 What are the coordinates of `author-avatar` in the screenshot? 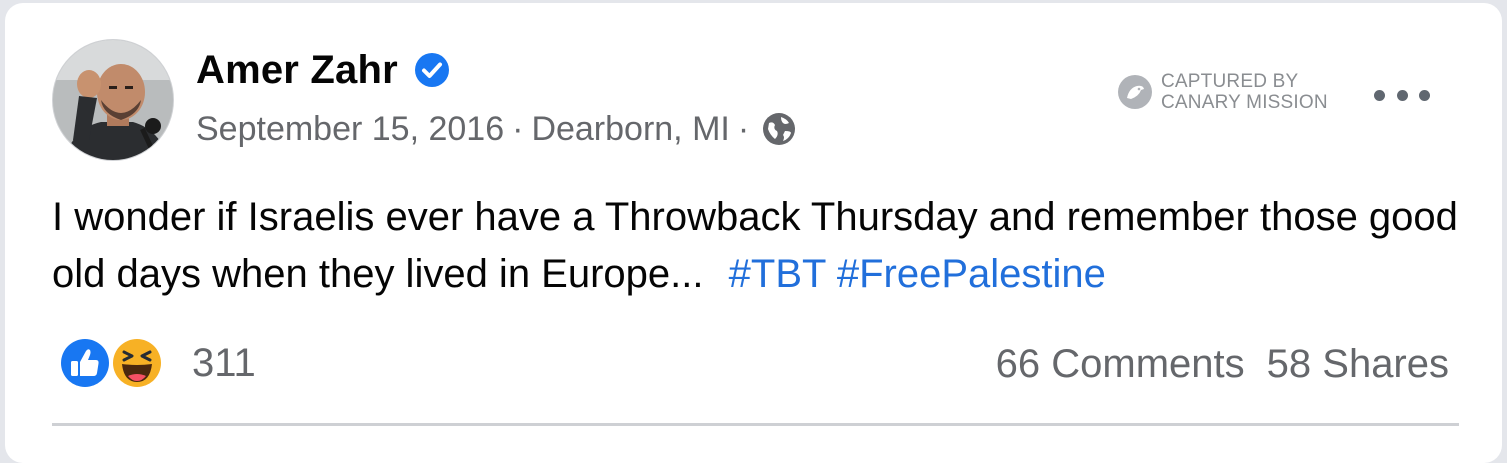 It's located at (113, 100).